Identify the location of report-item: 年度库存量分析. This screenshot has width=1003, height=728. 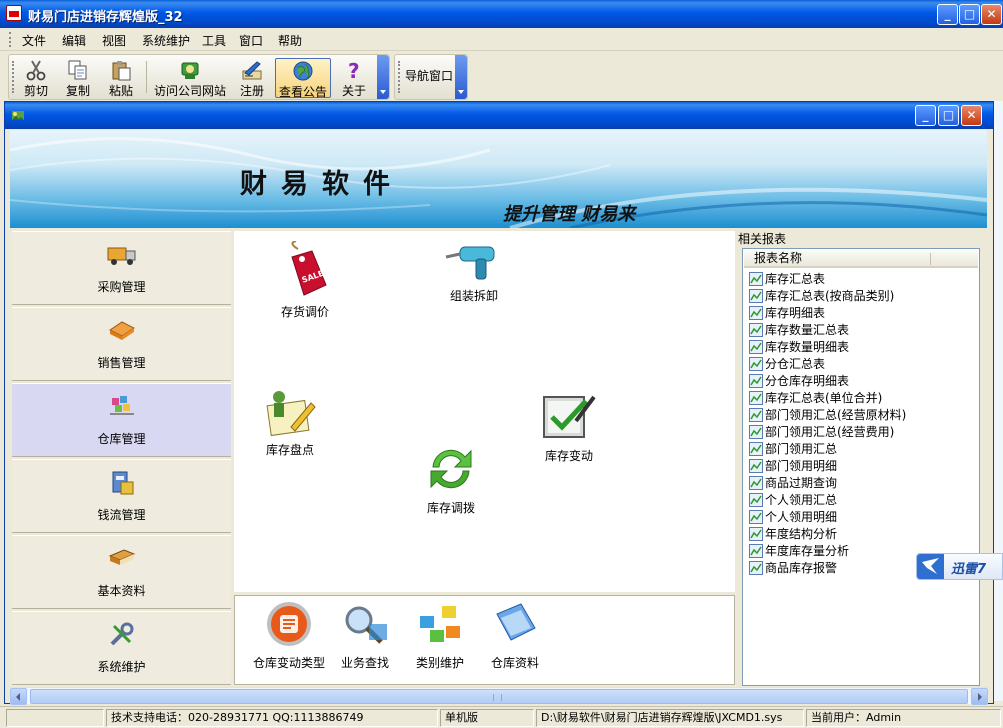
(799, 551).